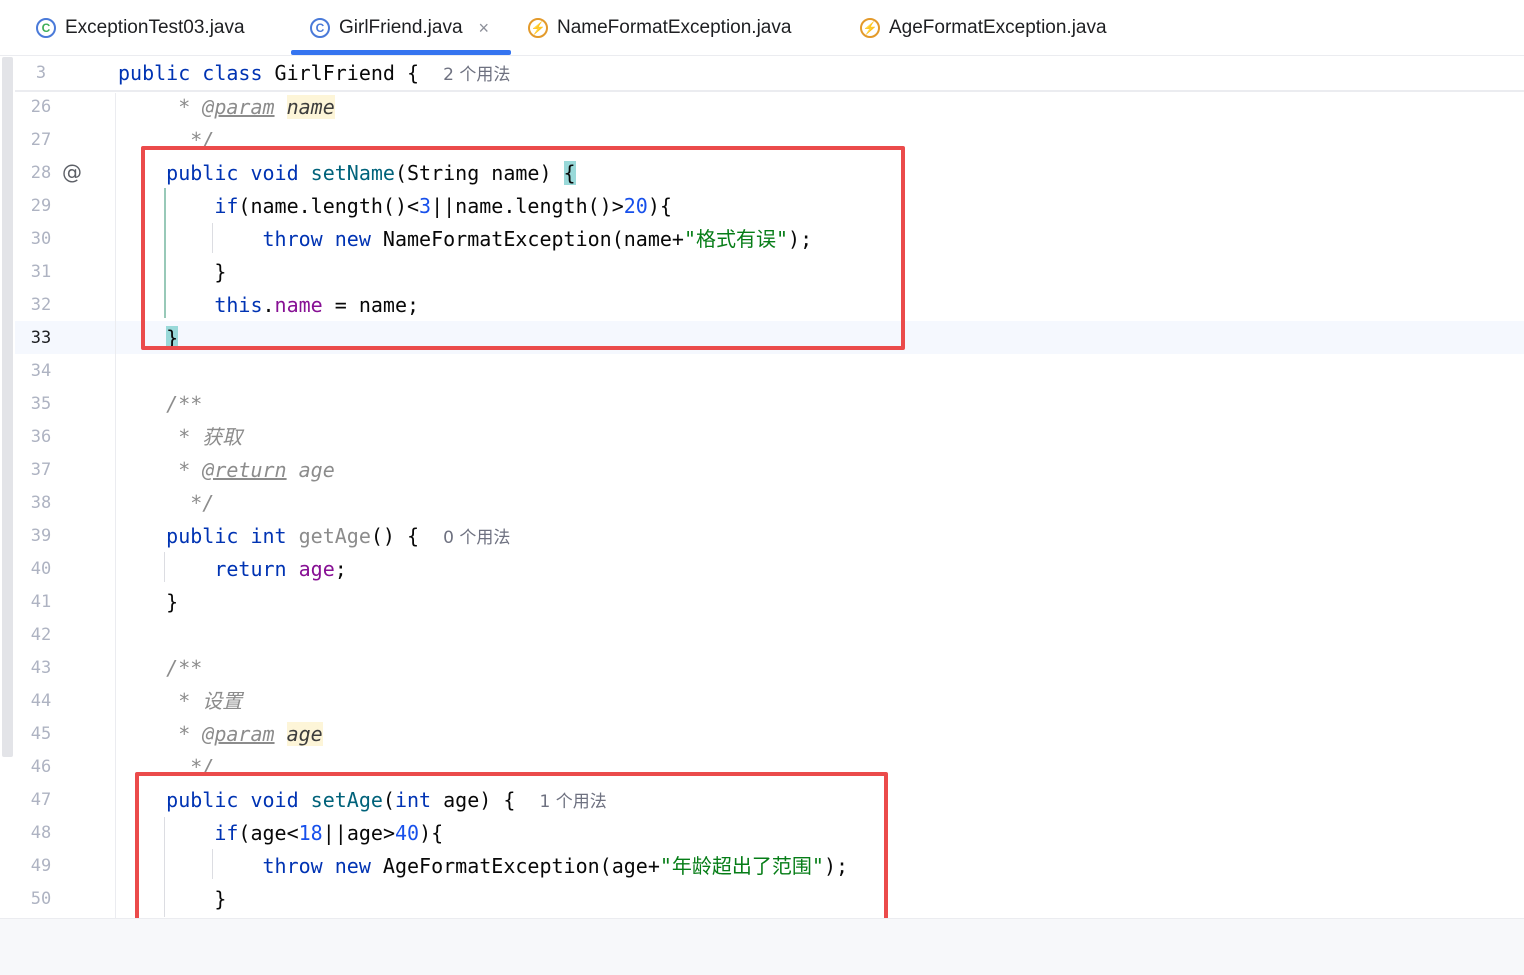 This screenshot has height=975, width=1524. I want to click on line-number: 45, so click(41, 734).